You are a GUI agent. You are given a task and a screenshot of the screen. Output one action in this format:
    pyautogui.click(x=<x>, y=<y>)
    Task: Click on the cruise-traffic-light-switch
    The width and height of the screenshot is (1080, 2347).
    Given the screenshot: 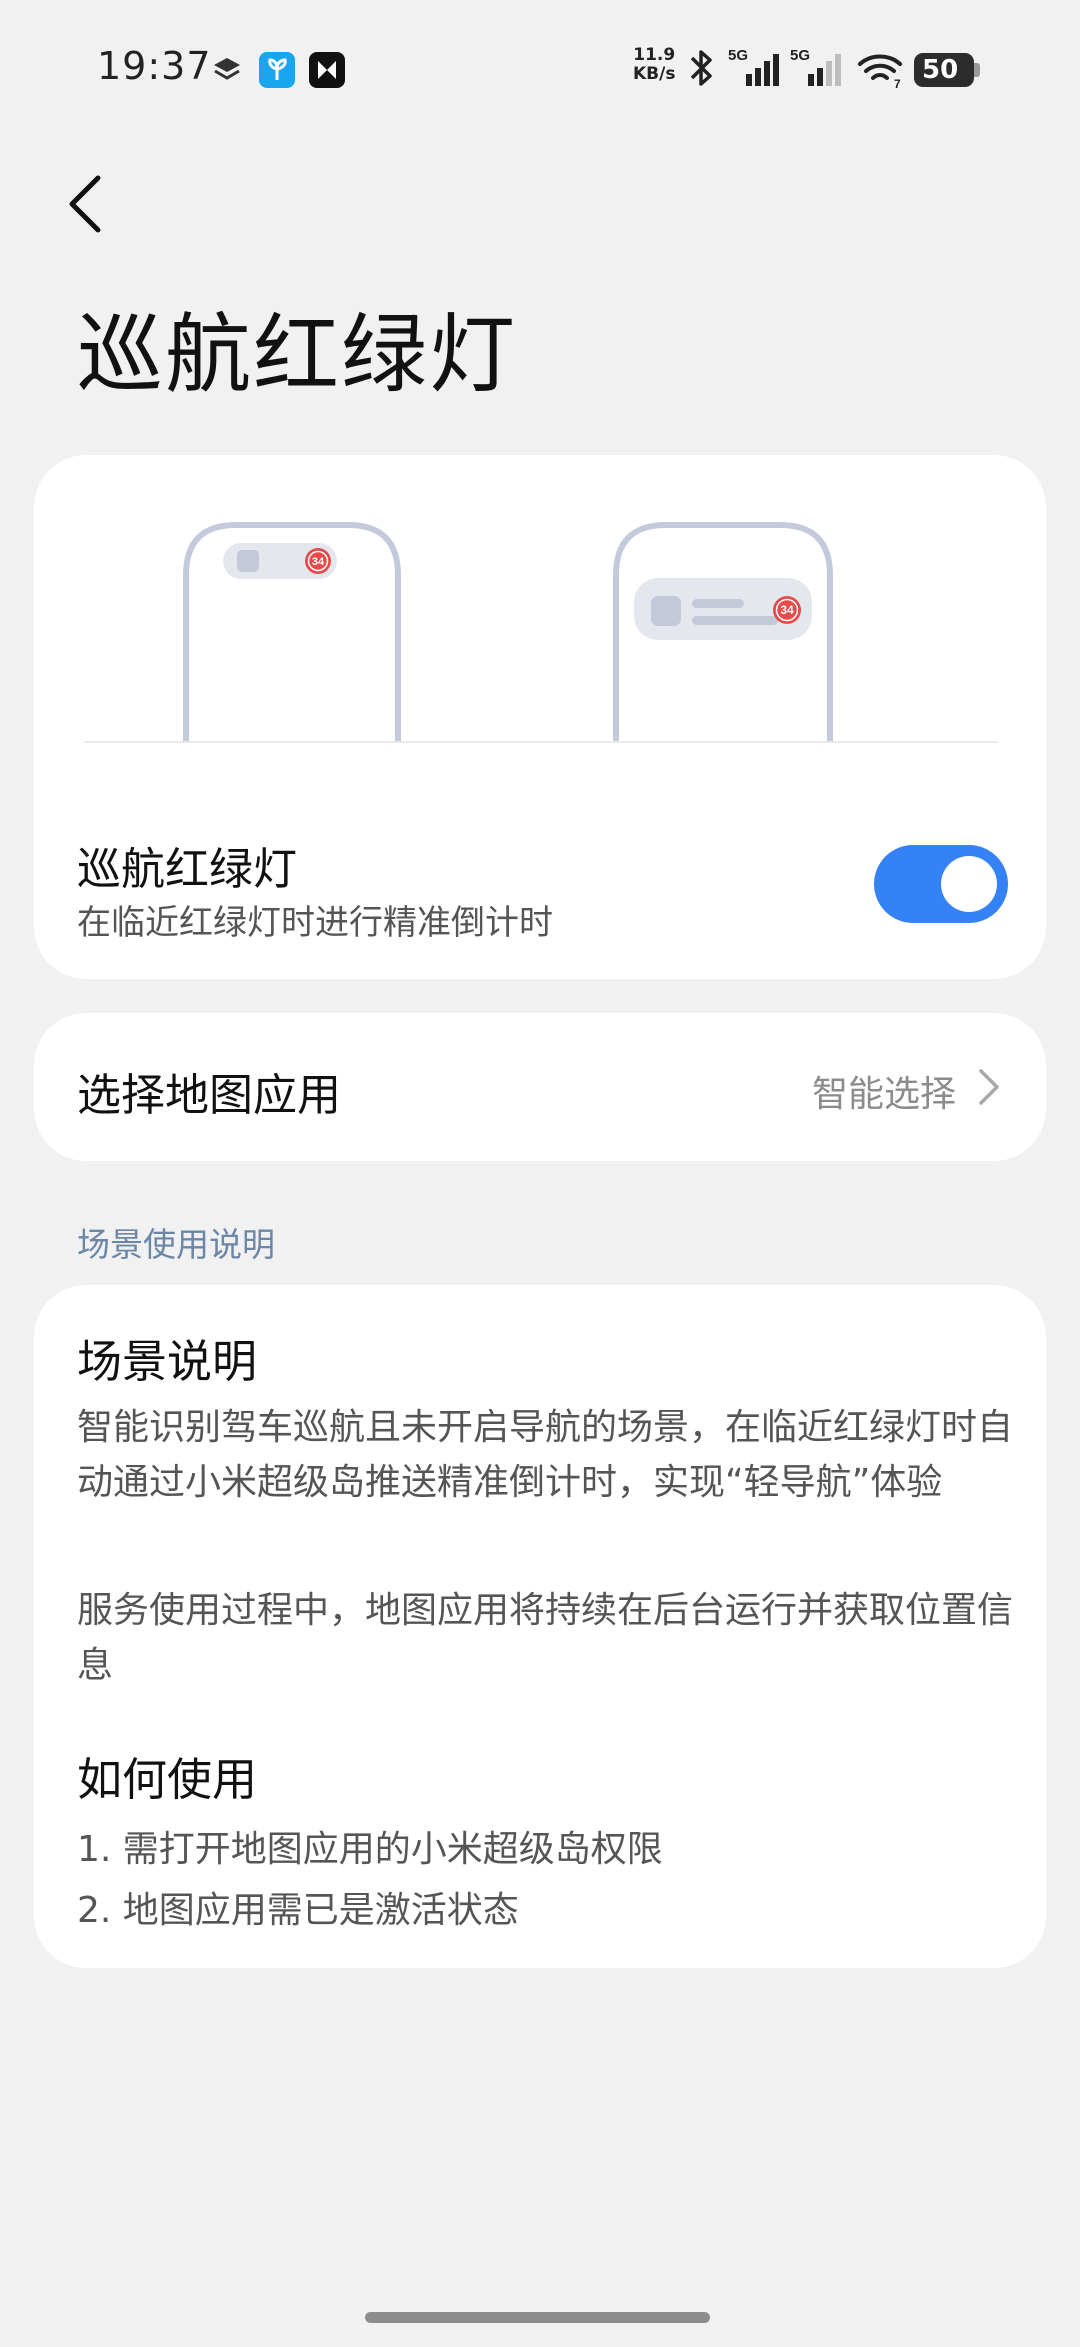 What is the action you would take?
    pyautogui.click(x=941, y=884)
    